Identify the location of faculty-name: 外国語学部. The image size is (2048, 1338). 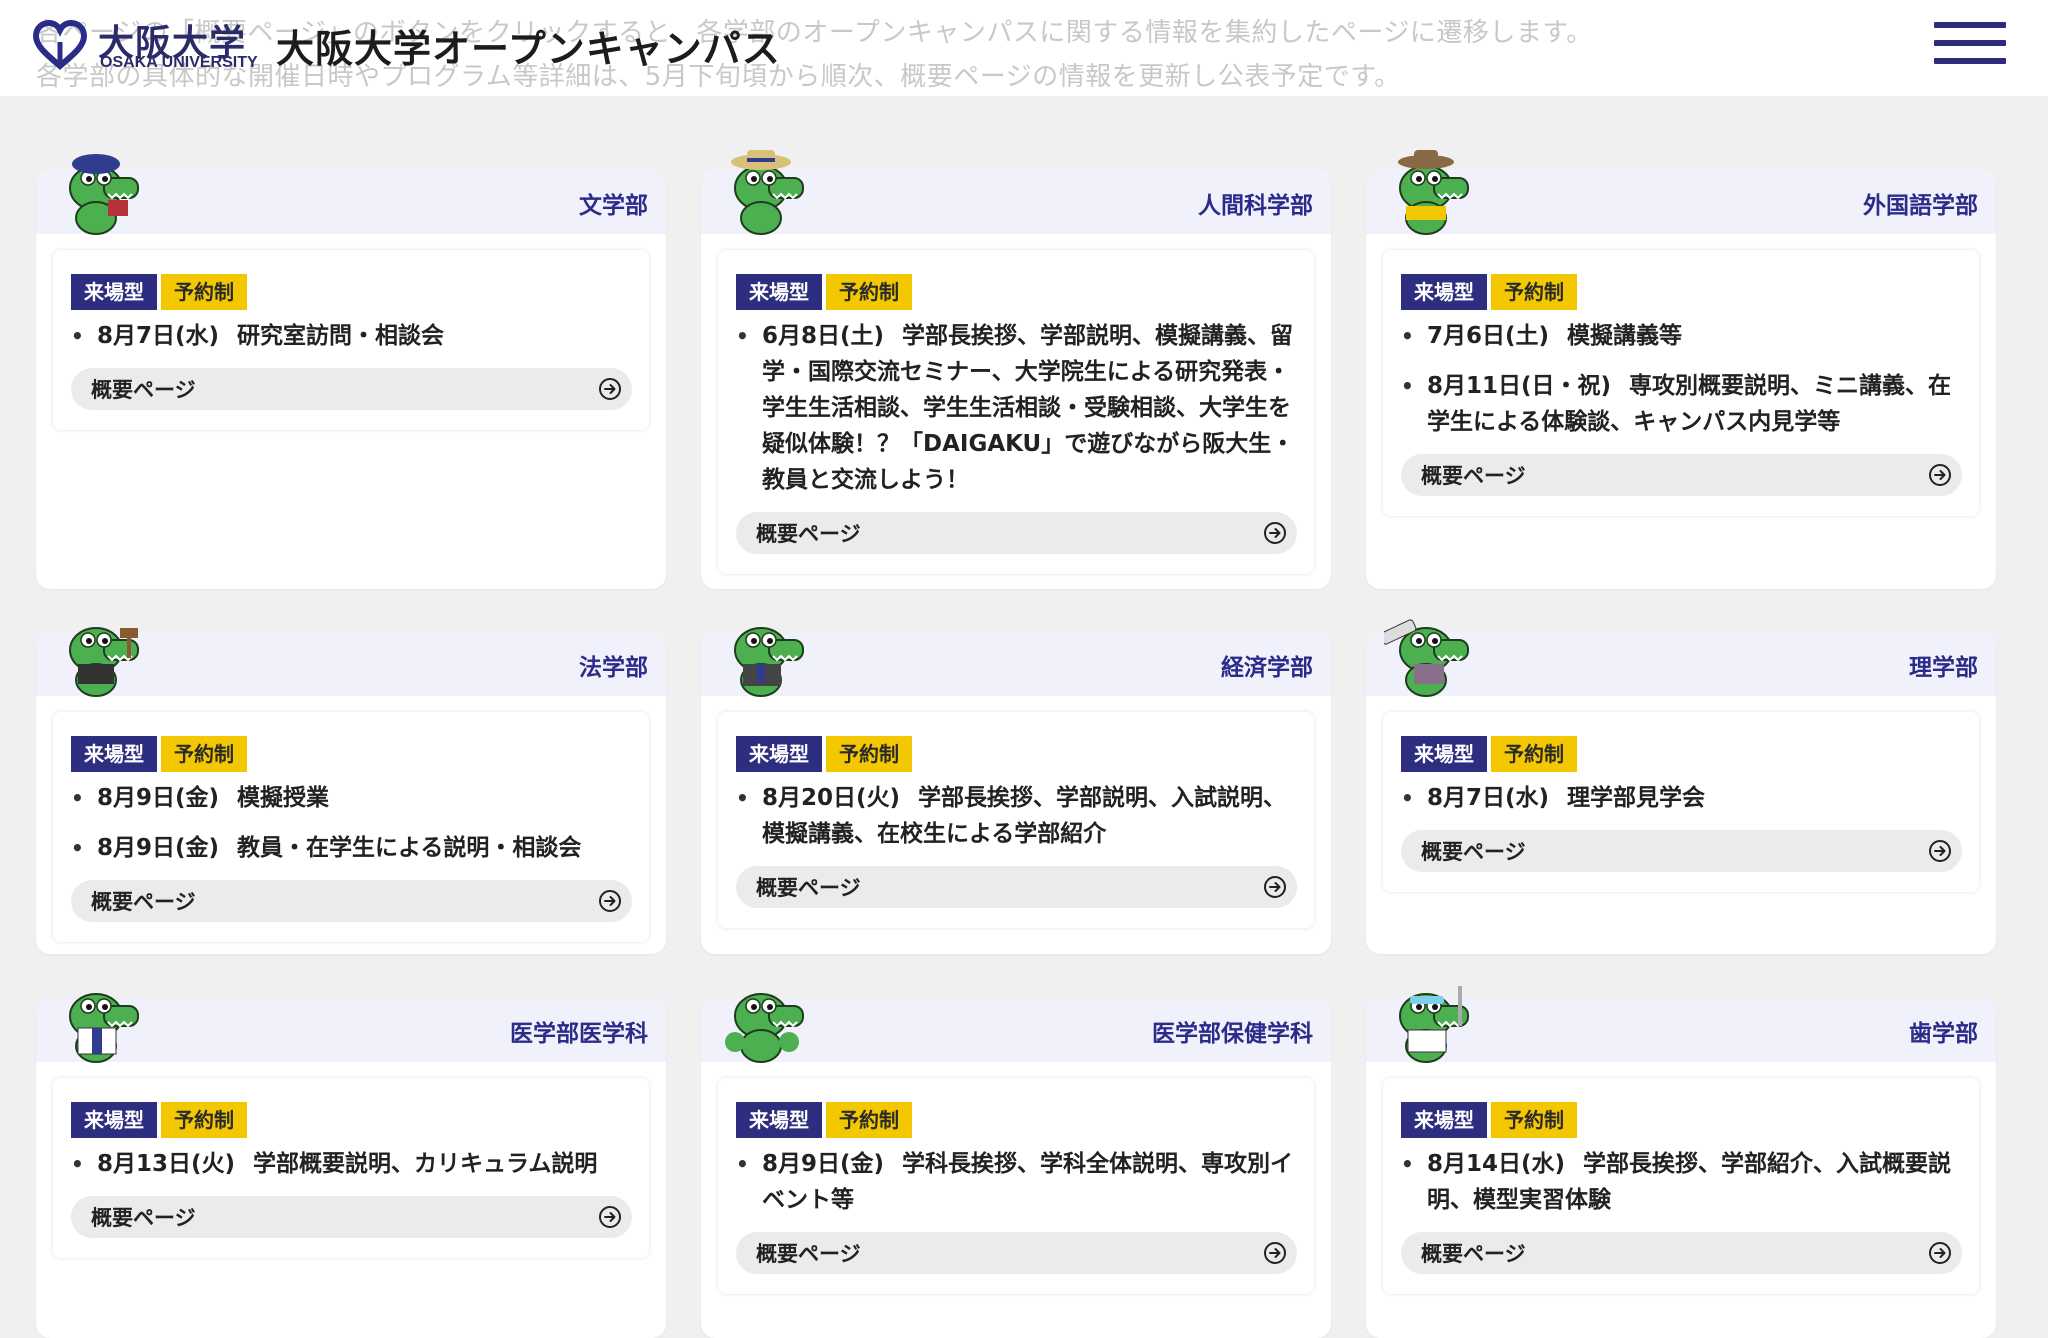
(1920, 206).